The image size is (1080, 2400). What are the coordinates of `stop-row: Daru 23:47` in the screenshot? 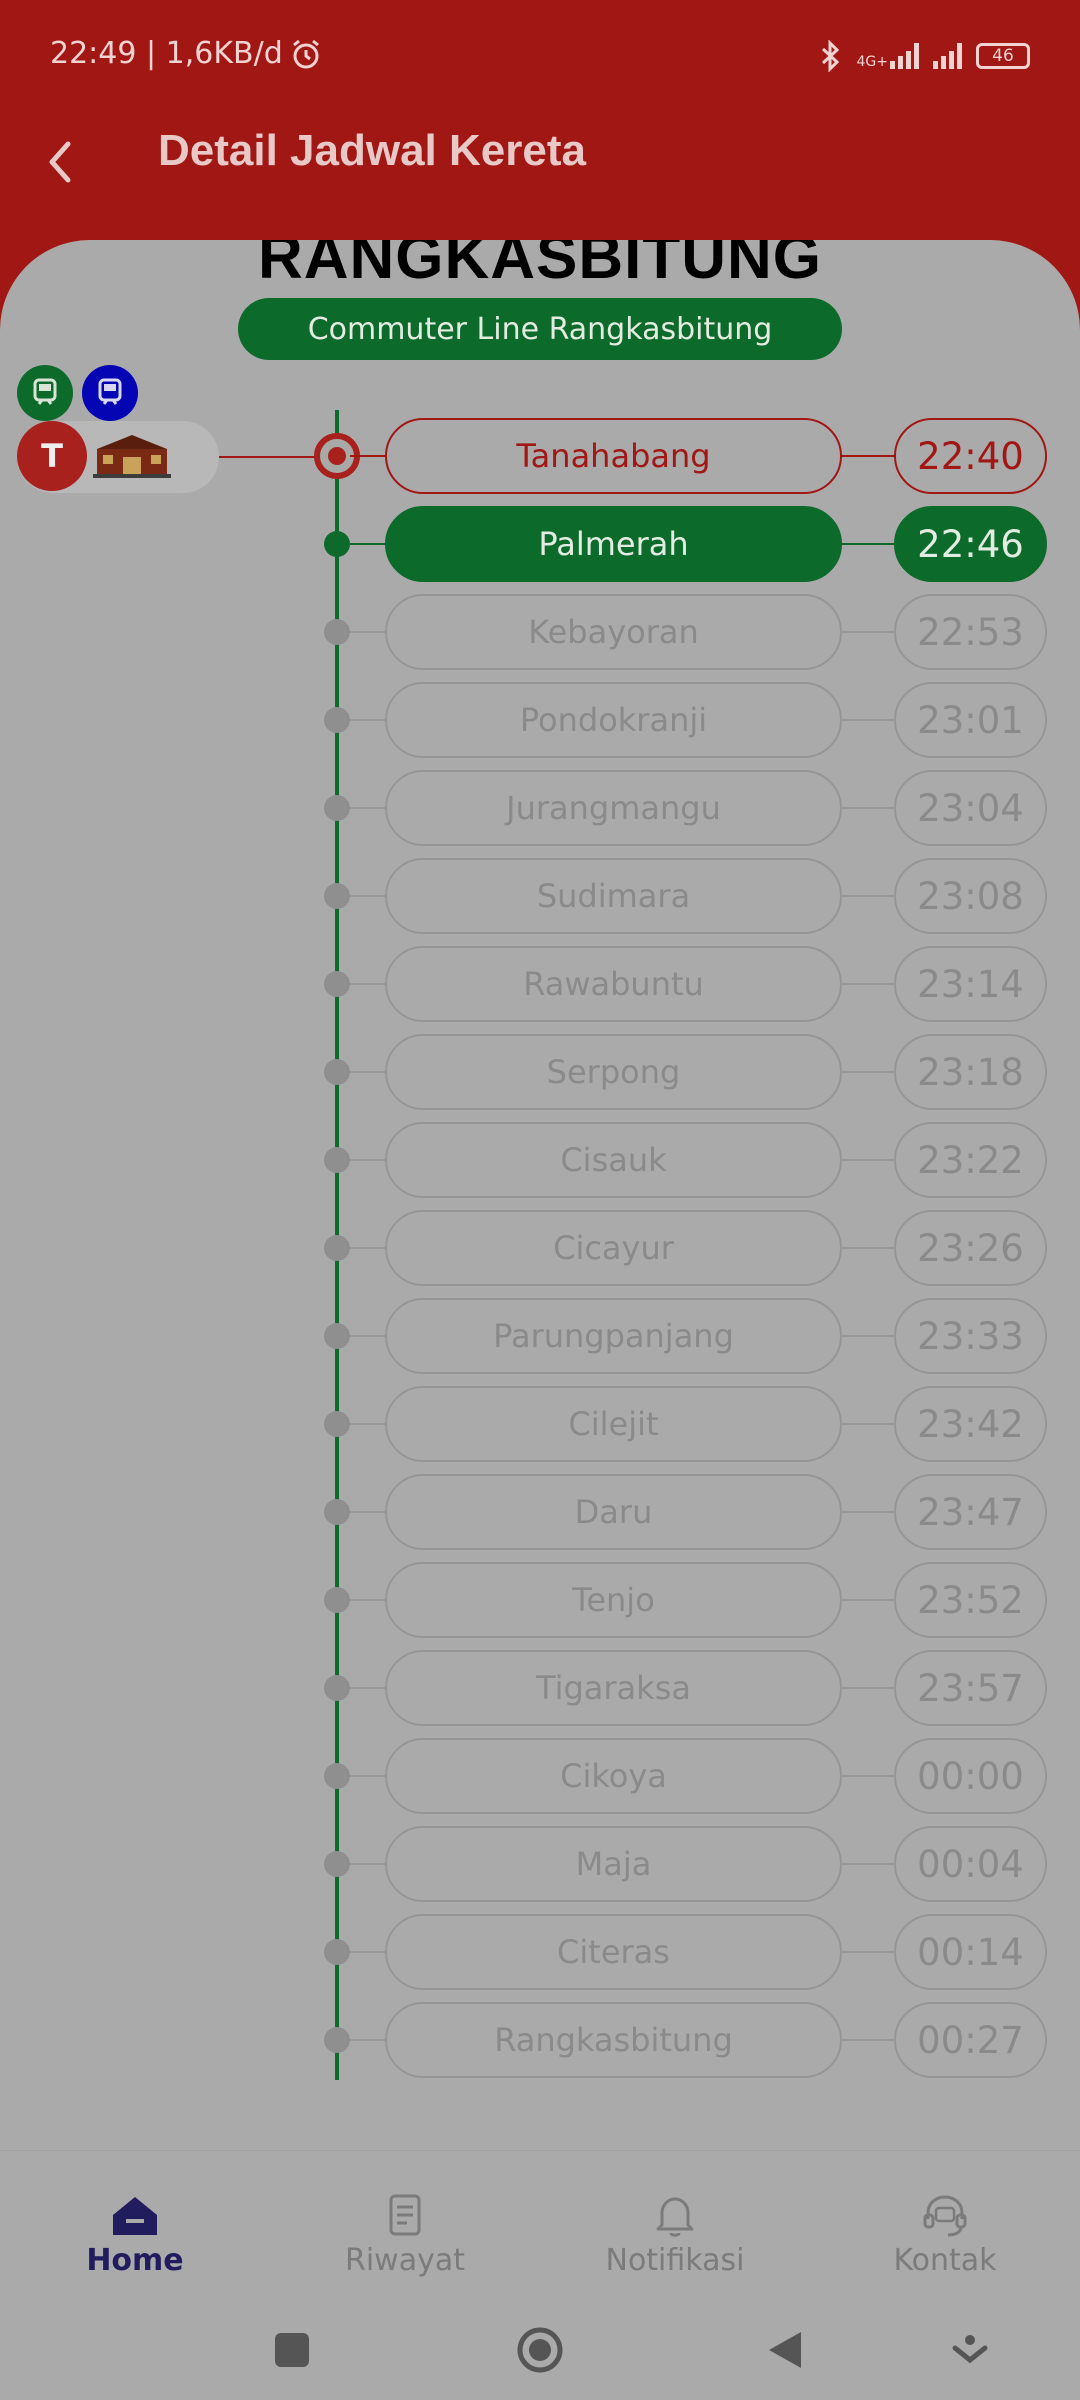 It's located at (540, 1512).